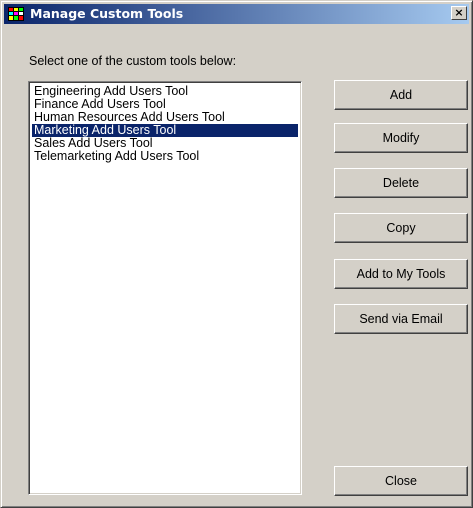 The height and width of the screenshot is (508, 473). Describe the element at coordinates (107, 13) in the screenshot. I see `window-title: Manage Custom Tools` at that location.